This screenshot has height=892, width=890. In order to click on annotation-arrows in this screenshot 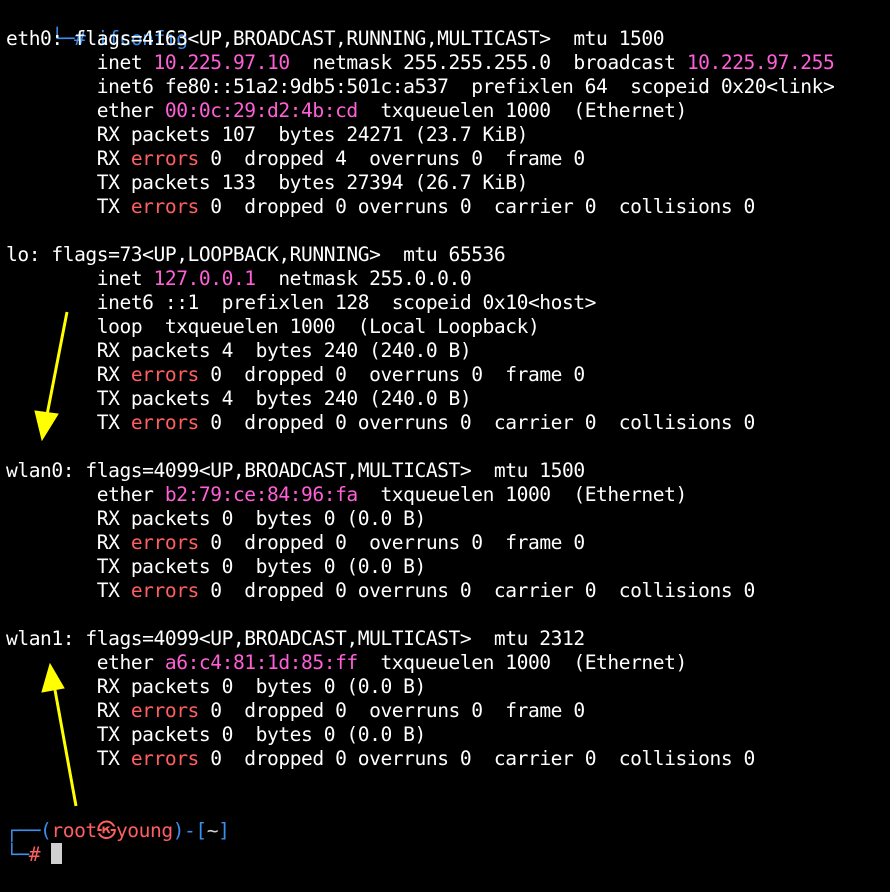, I will do `click(56, 559)`.